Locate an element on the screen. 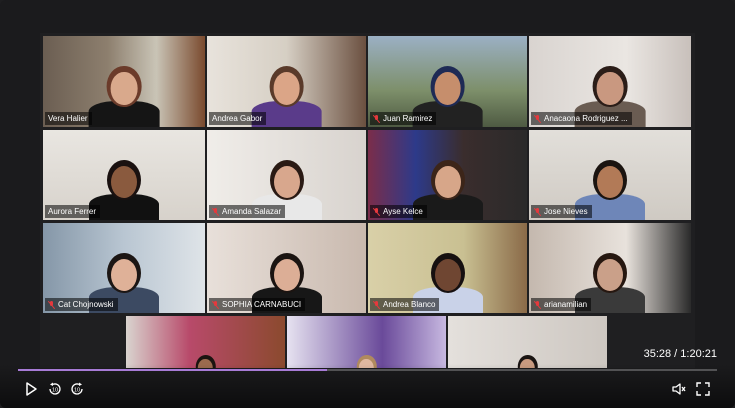  participant-name-label: Cat Chojnowski is located at coordinates (81, 304).